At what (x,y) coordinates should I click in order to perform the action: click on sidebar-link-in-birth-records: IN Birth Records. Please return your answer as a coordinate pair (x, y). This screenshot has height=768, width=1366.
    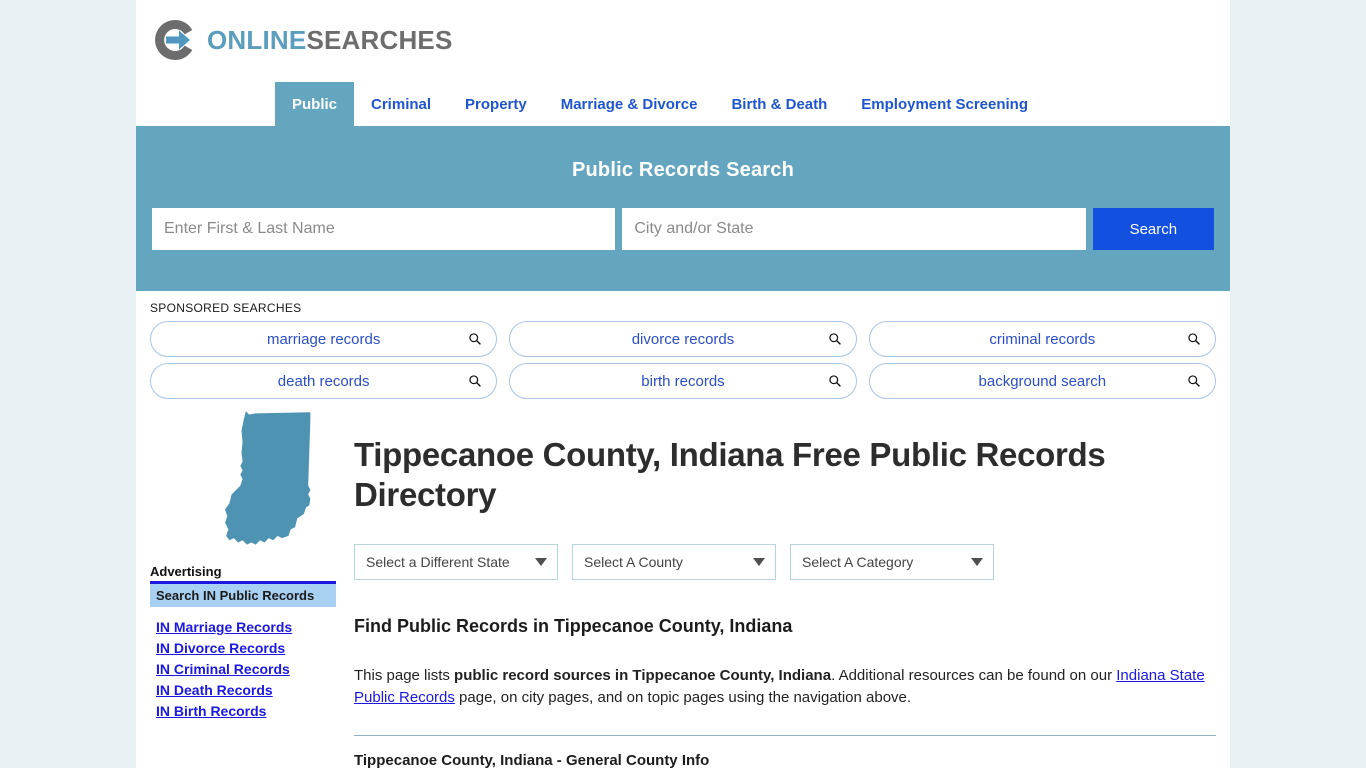
    Looking at the image, I should click on (246, 711).